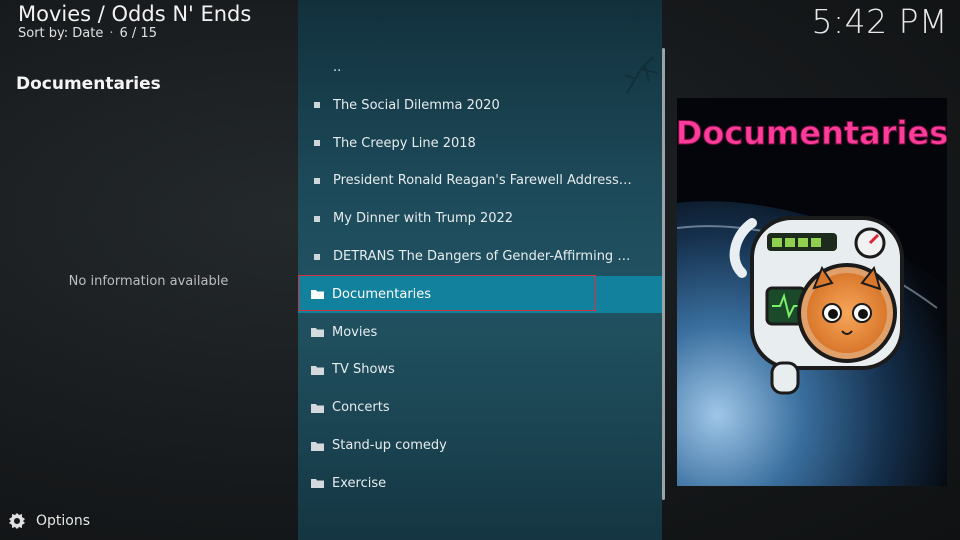  What do you see at coordinates (480, 445) in the screenshot?
I see `list-item-folder: Stand-up comedy` at bounding box center [480, 445].